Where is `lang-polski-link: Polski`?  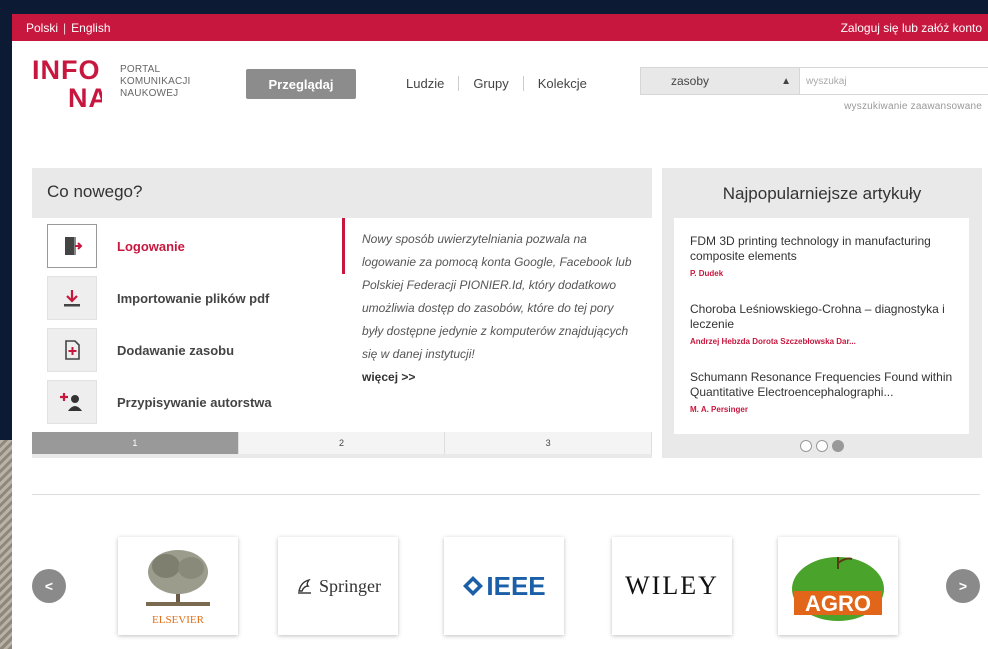 lang-polski-link: Polski is located at coordinates (42, 28).